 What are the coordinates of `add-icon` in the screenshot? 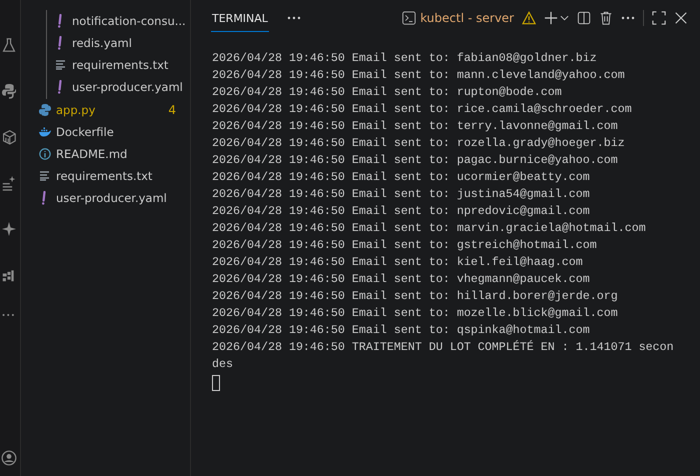 It's located at (551, 18).